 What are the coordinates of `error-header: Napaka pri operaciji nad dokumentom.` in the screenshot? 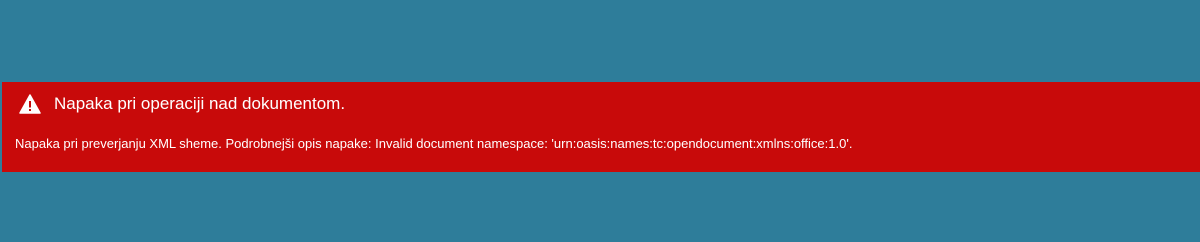 It's located at (182, 104).